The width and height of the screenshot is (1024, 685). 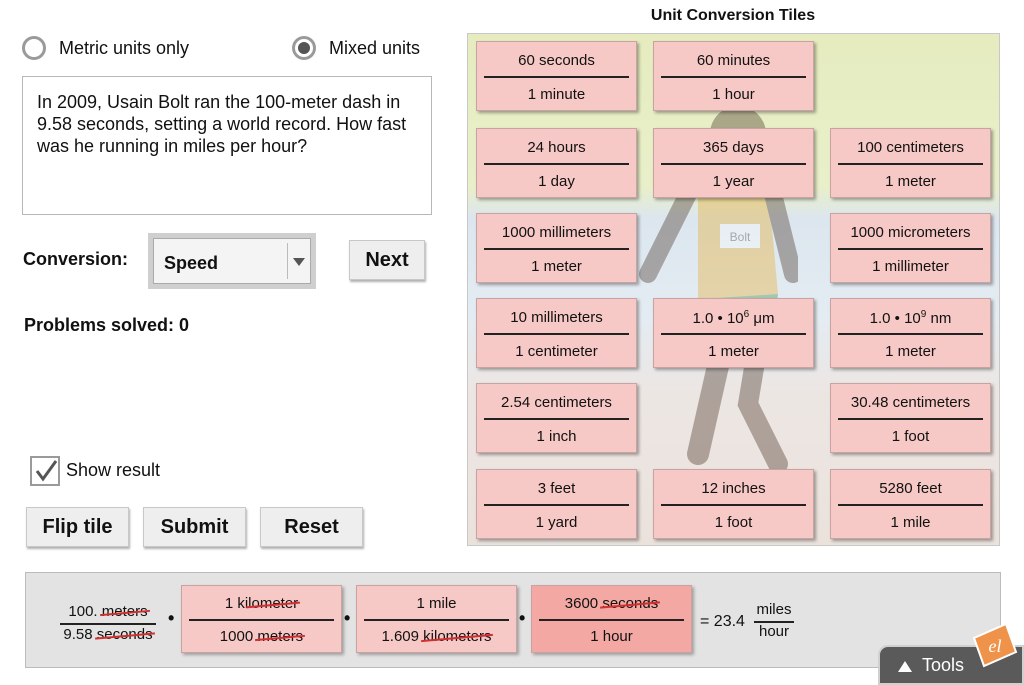 I want to click on mixed-units-label: Mixed units, so click(x=375, y=47).